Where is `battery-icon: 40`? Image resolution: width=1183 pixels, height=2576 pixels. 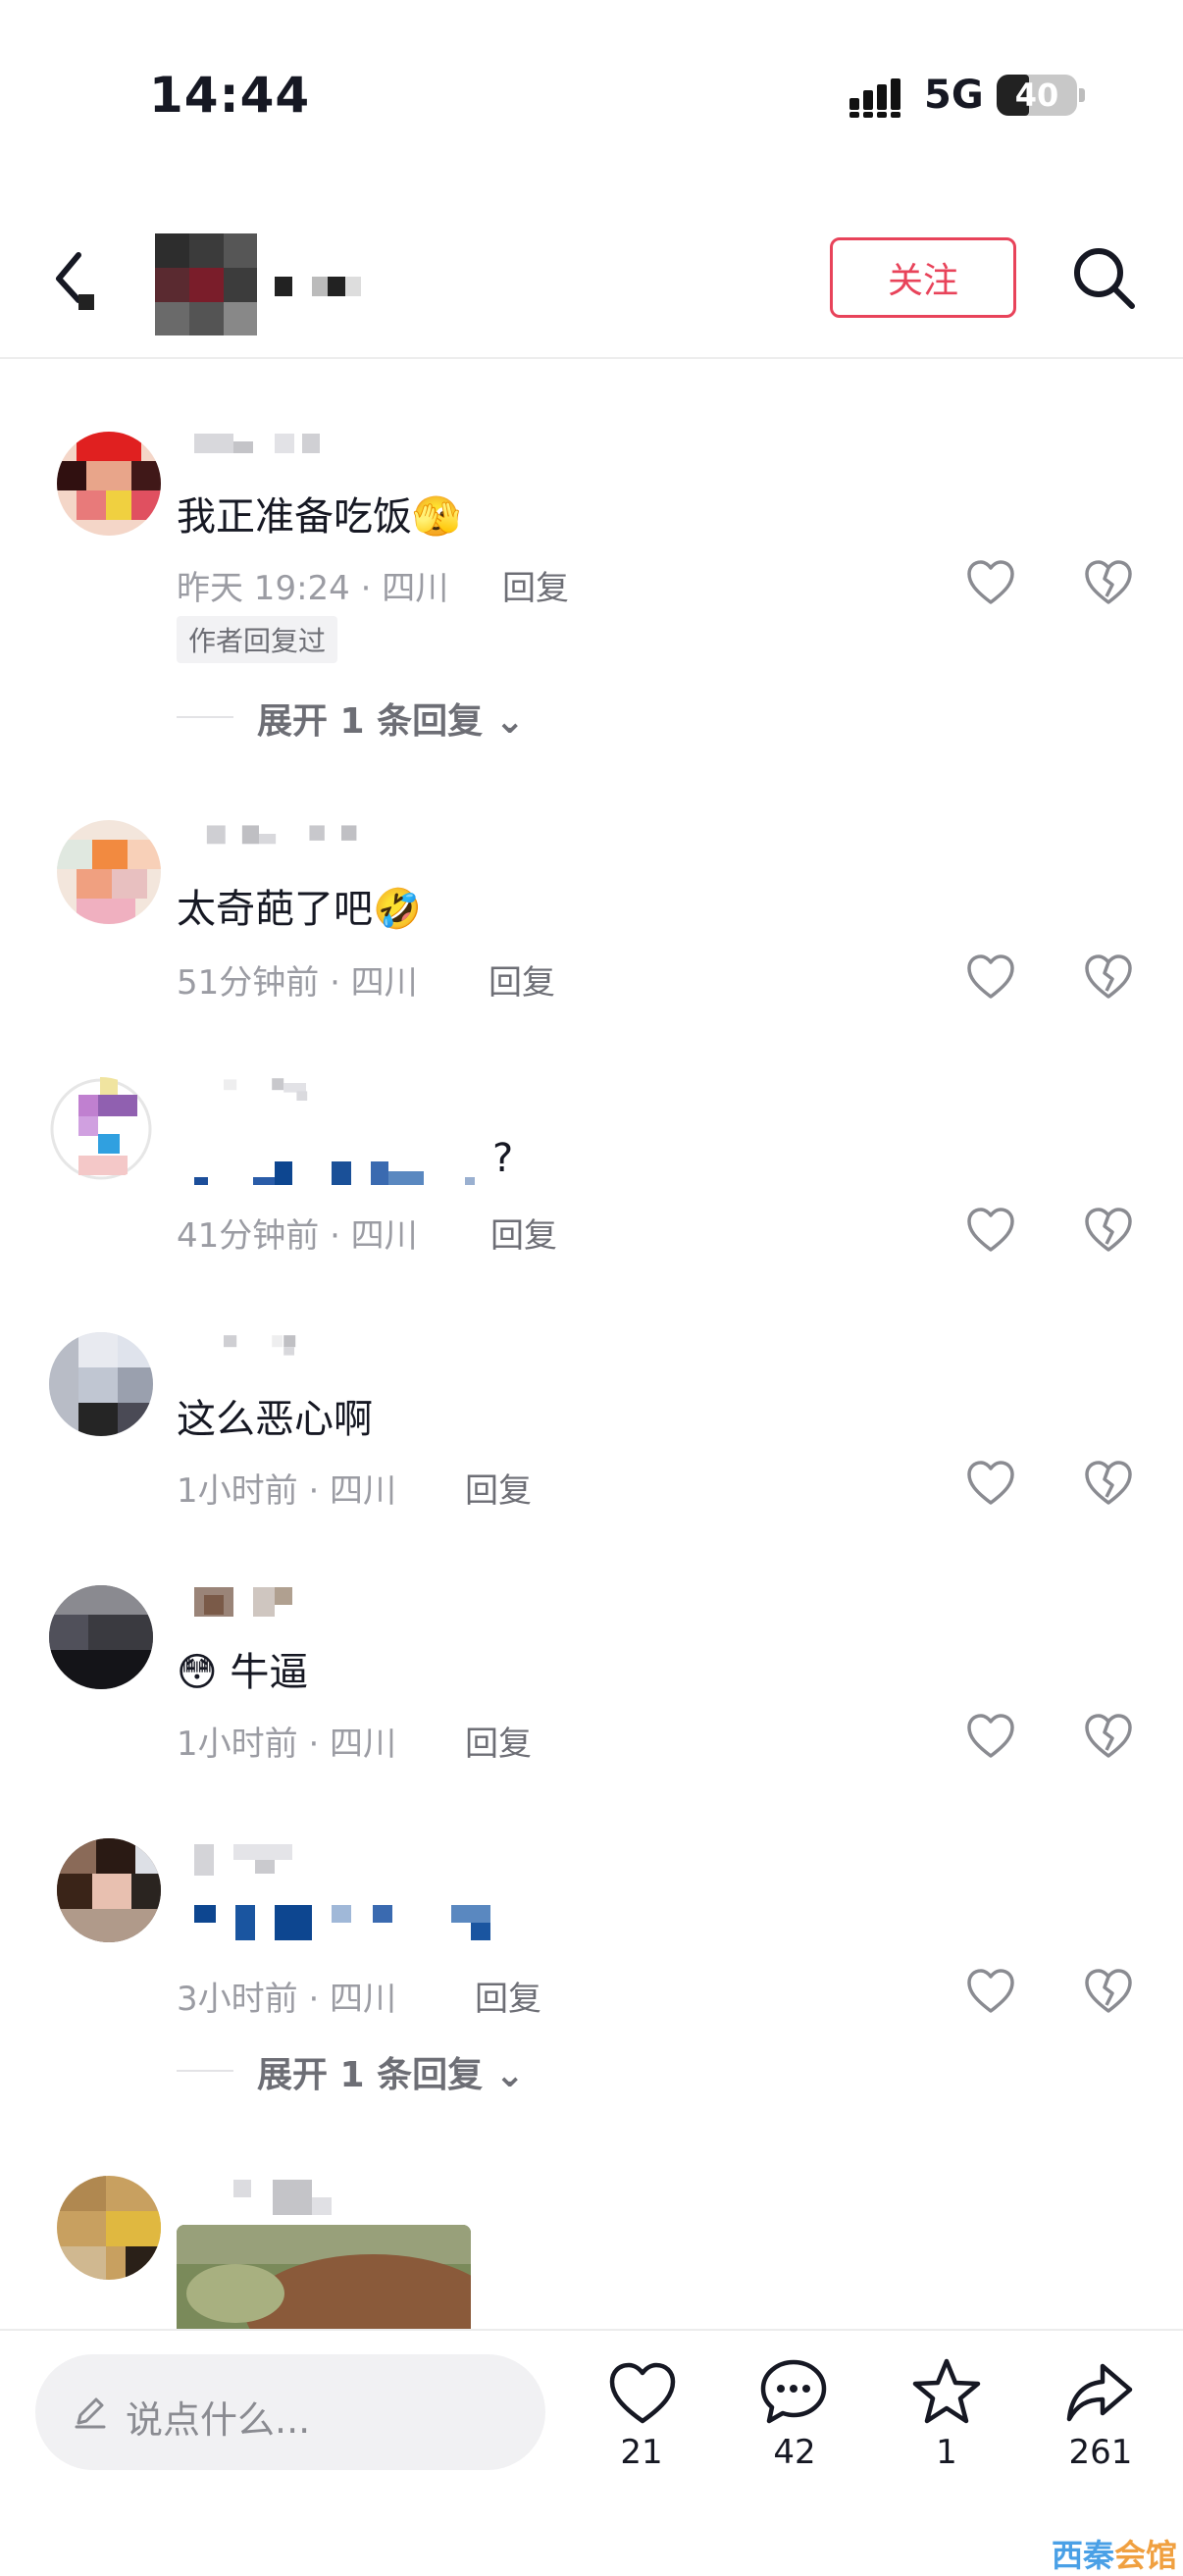 battery-icon: 40 is located at coordinates (1037, 95).